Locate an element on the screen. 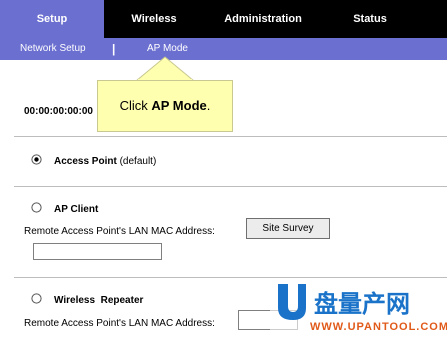  tab-status: Status is located at coordinates (370, 19).